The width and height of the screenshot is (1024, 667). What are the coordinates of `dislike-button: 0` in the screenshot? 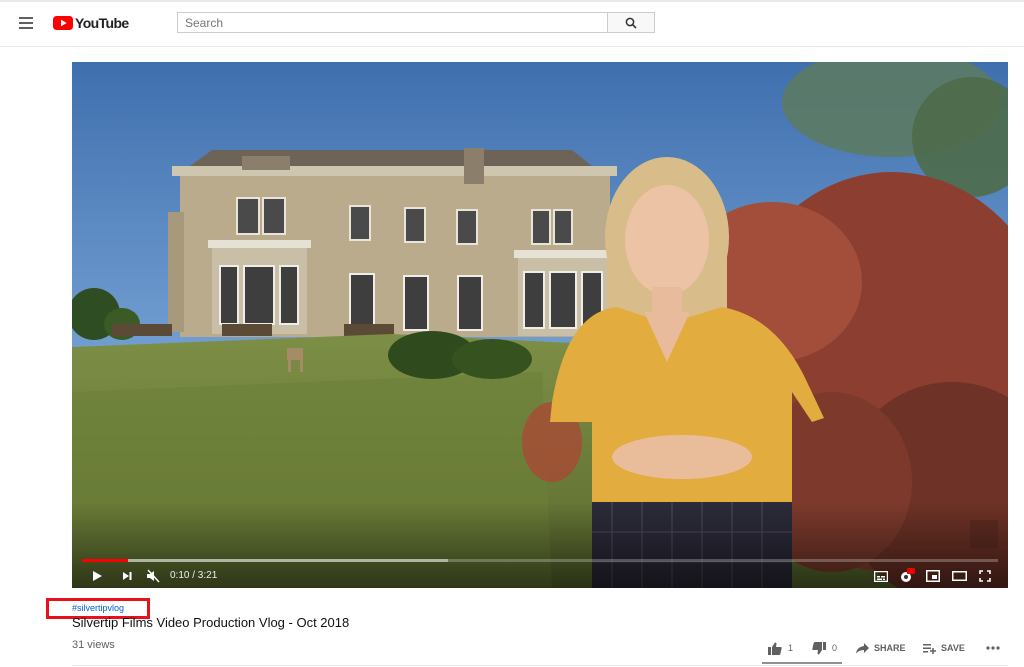 It's located at (824, 648).